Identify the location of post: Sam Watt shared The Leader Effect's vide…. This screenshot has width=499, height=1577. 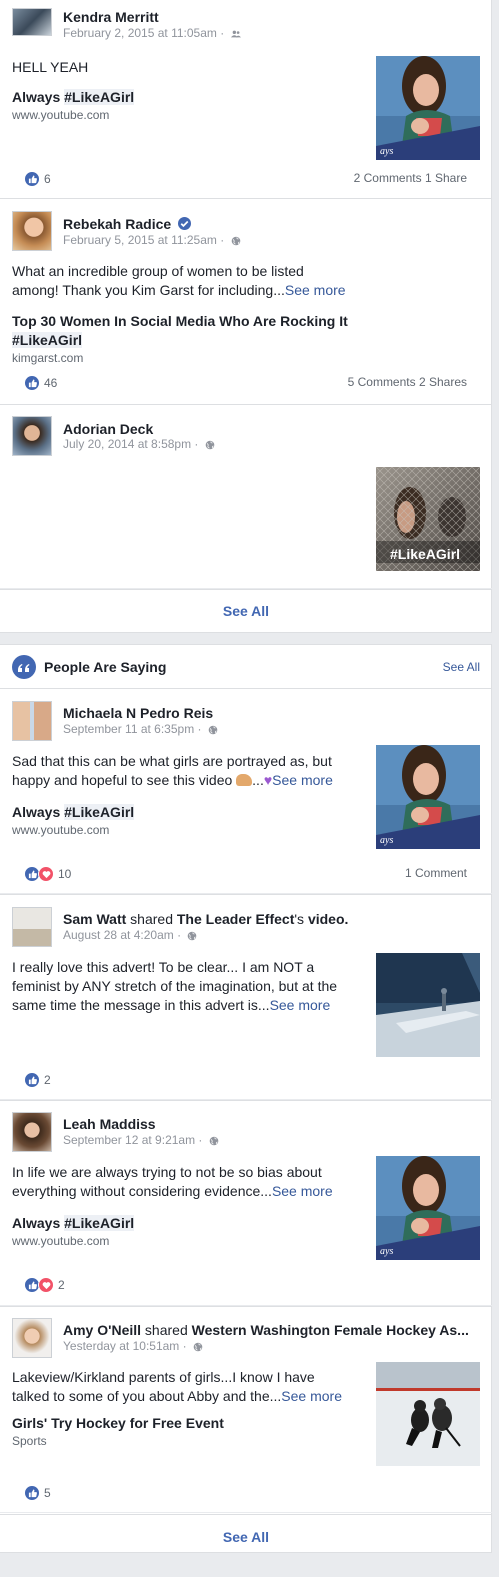
(246, 997).